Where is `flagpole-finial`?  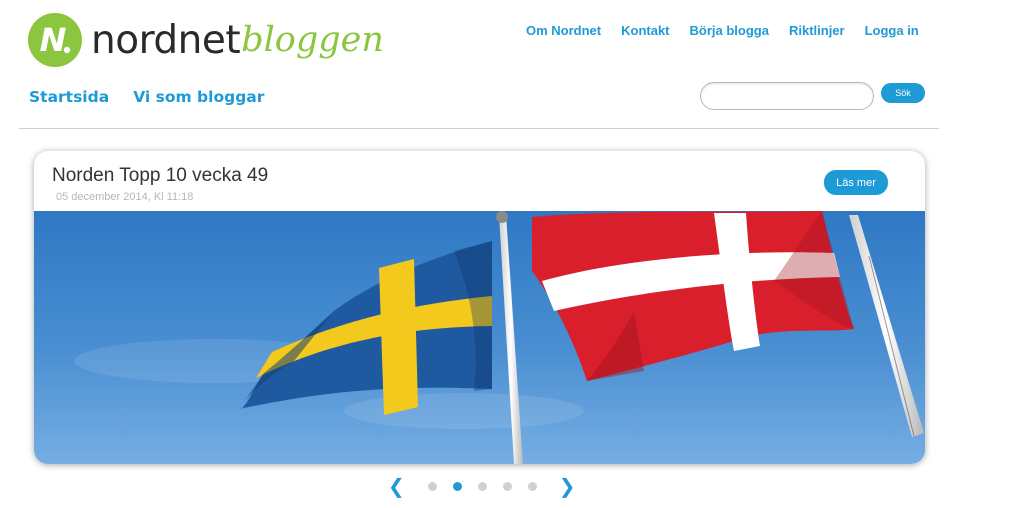 flagpole-finial is located at coordinates (502, 217).